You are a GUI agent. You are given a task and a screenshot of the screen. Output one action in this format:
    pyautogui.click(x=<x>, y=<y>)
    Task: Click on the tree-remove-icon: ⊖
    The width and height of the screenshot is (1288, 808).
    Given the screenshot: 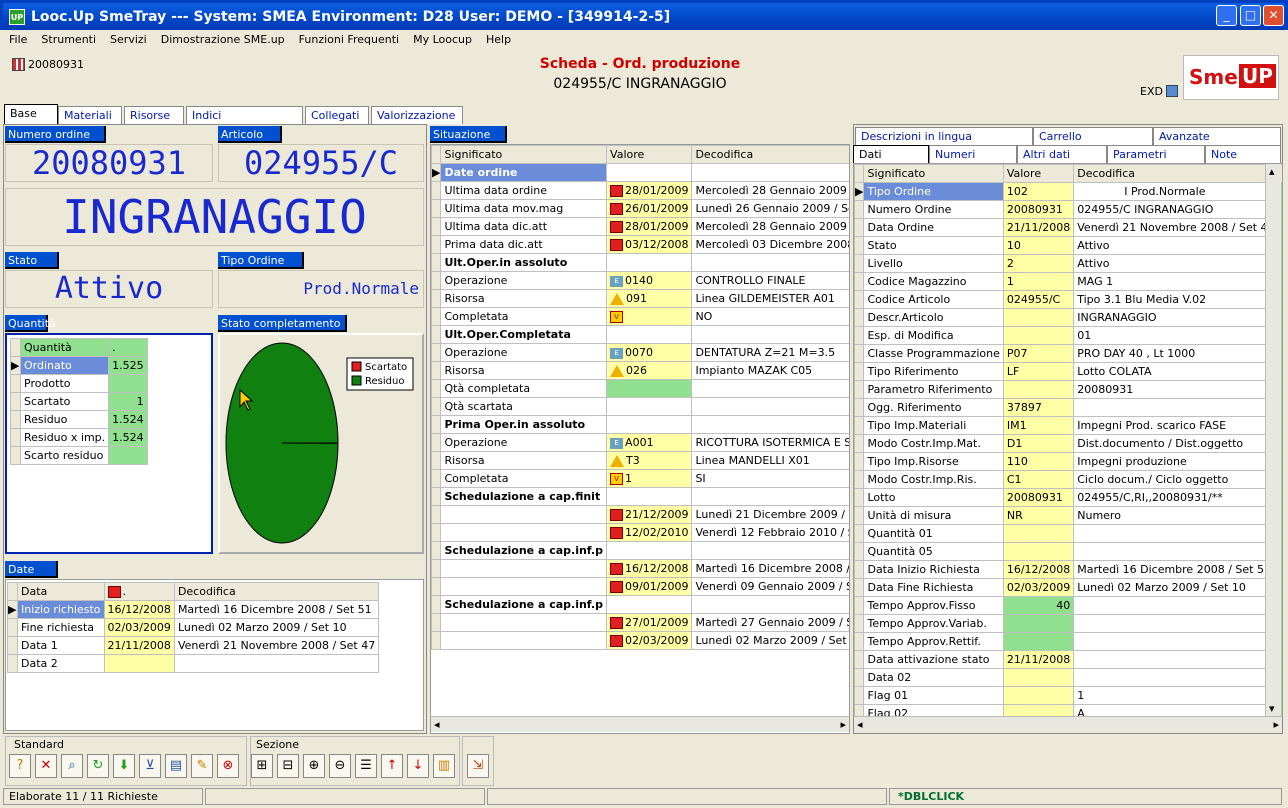 What is the action you would take?
    pyautogui.click(x=340, y=766)
    